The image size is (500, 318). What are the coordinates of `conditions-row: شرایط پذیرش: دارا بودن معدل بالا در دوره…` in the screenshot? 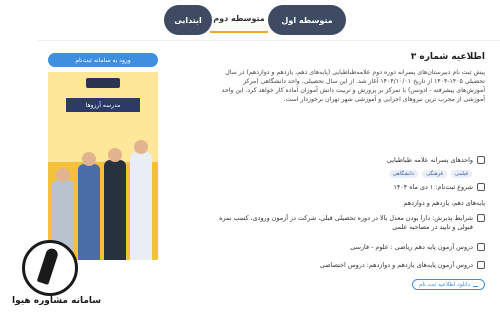 It's located at (351, 223).